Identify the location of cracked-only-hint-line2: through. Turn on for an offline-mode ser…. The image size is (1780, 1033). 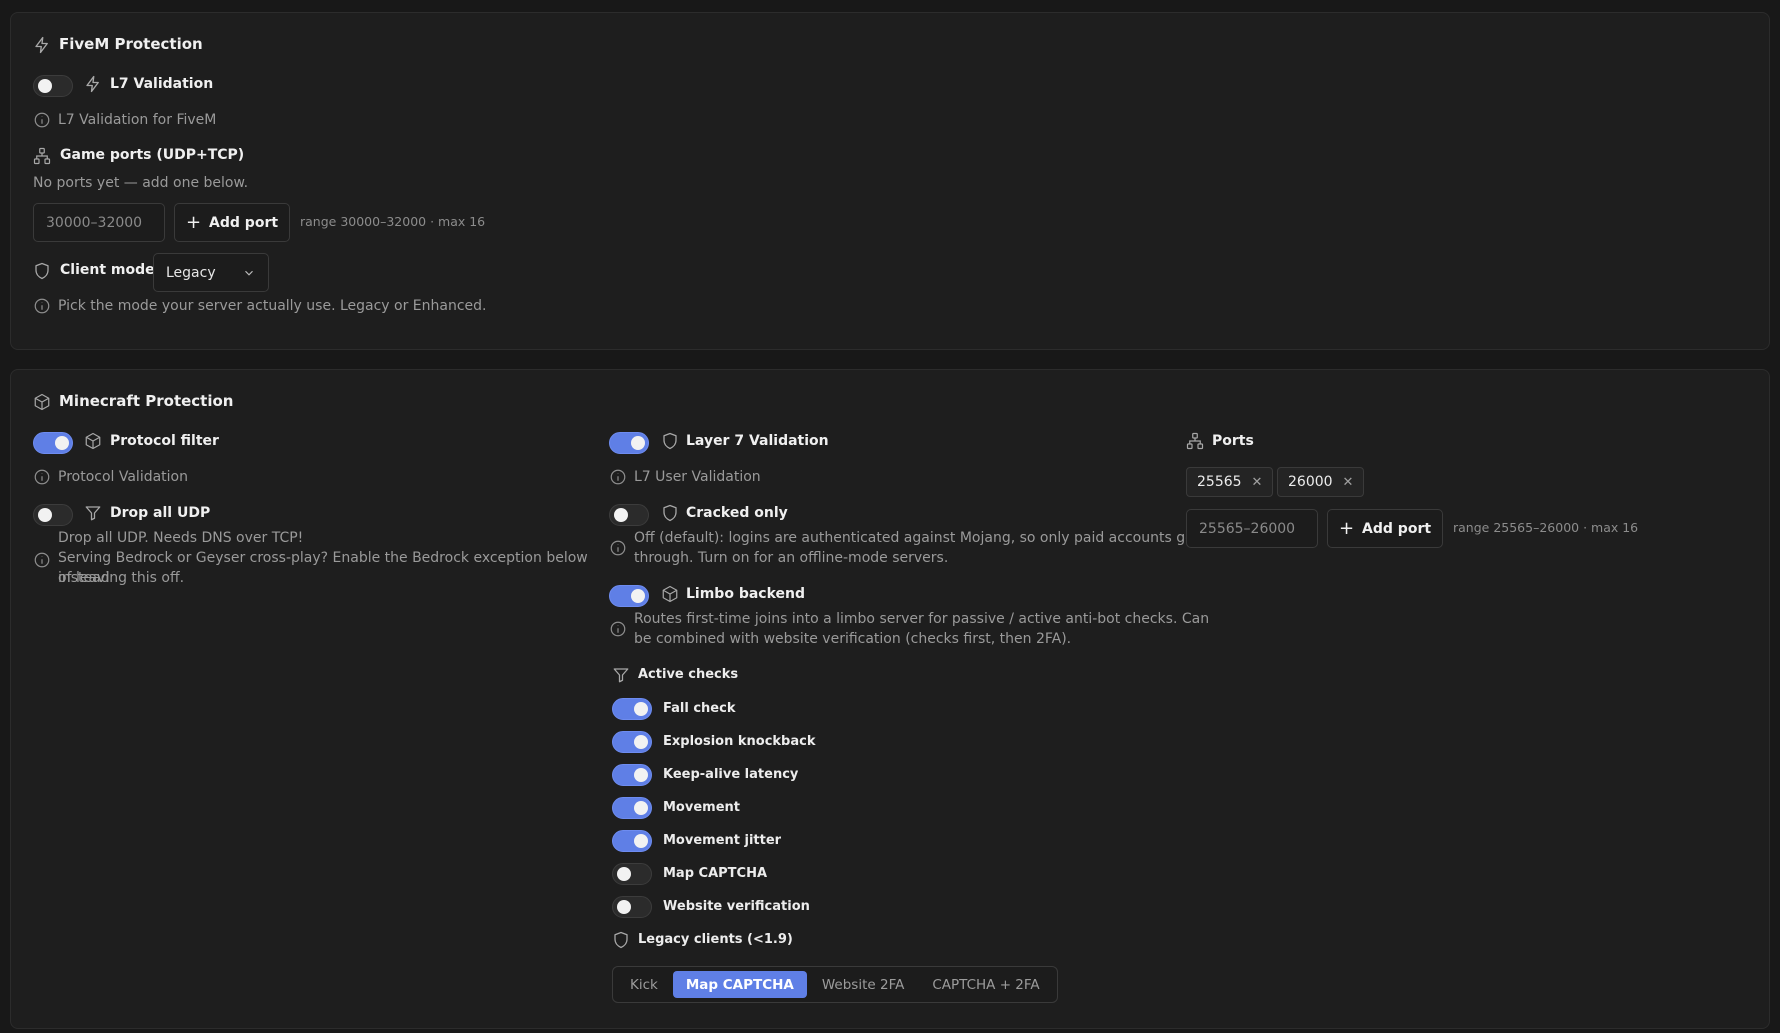
(791, 558).